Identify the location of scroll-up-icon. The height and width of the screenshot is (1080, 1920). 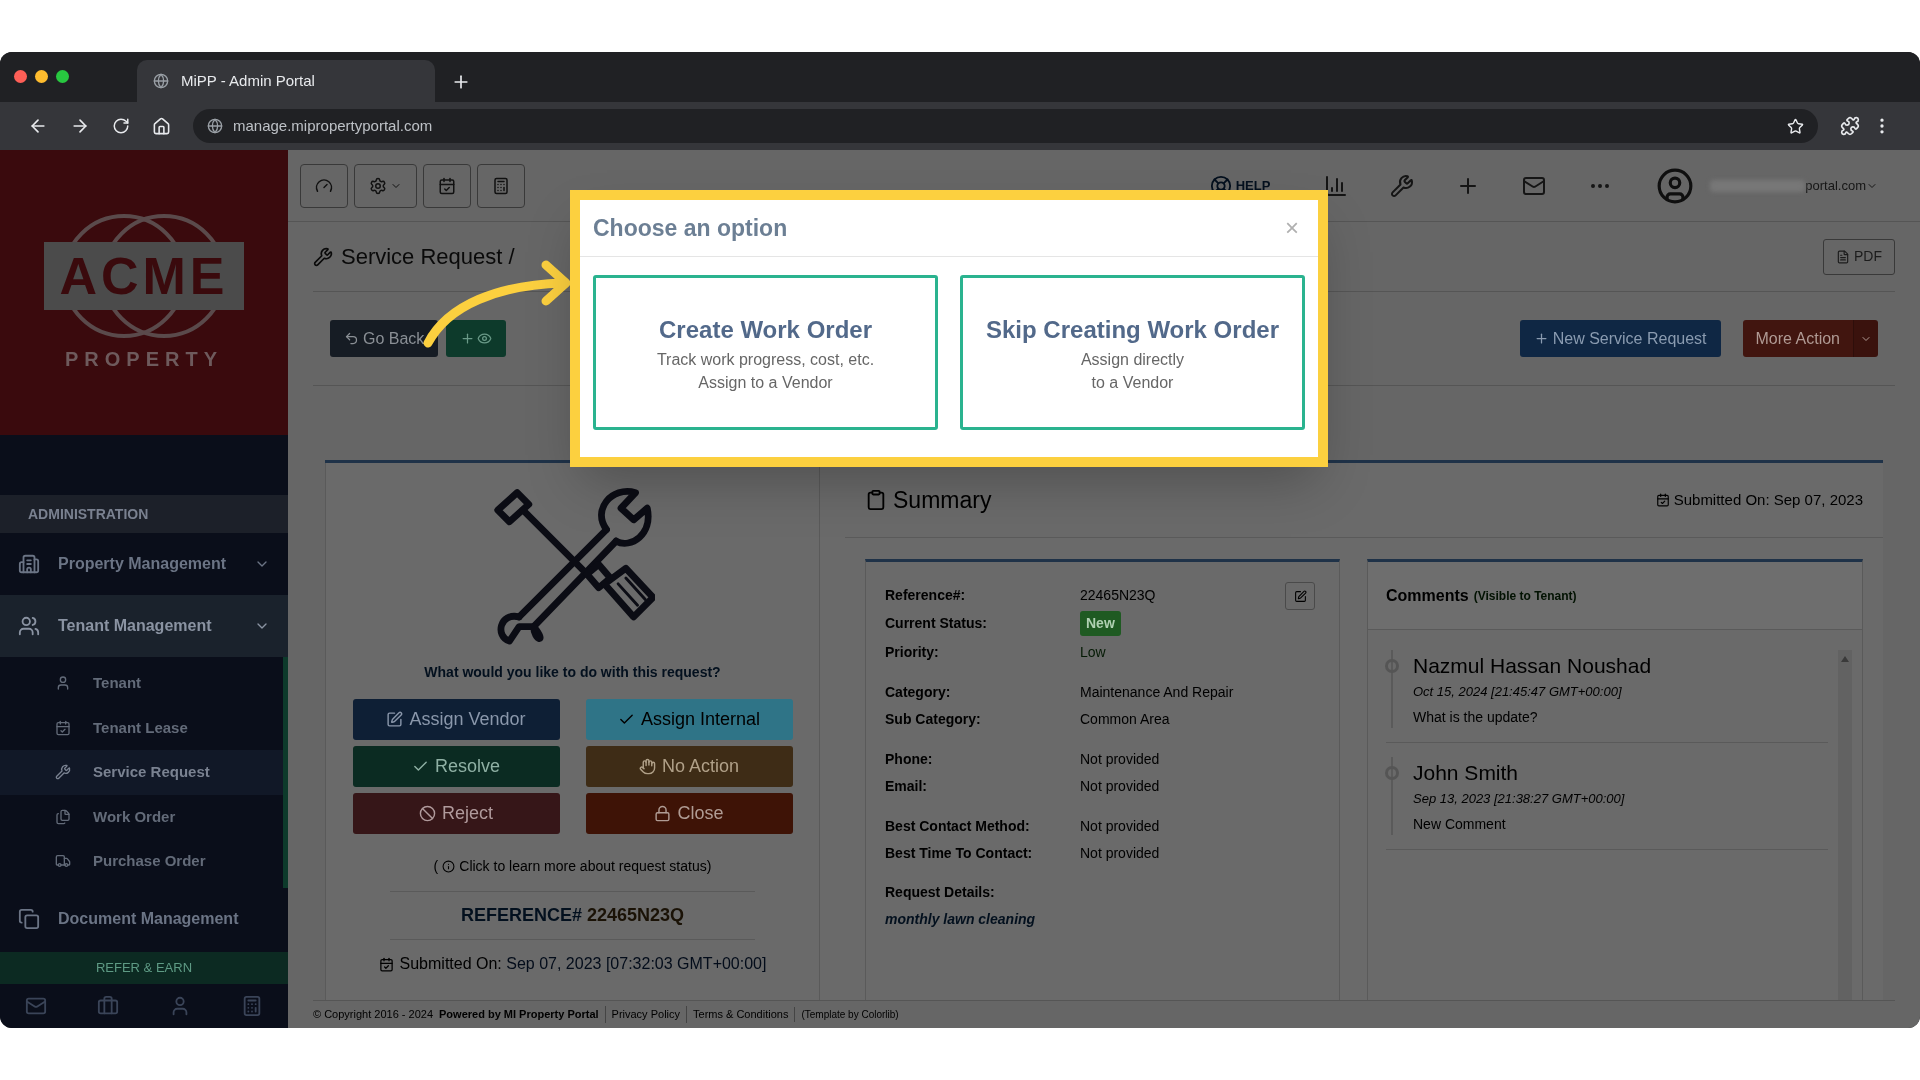
(1845, 659).